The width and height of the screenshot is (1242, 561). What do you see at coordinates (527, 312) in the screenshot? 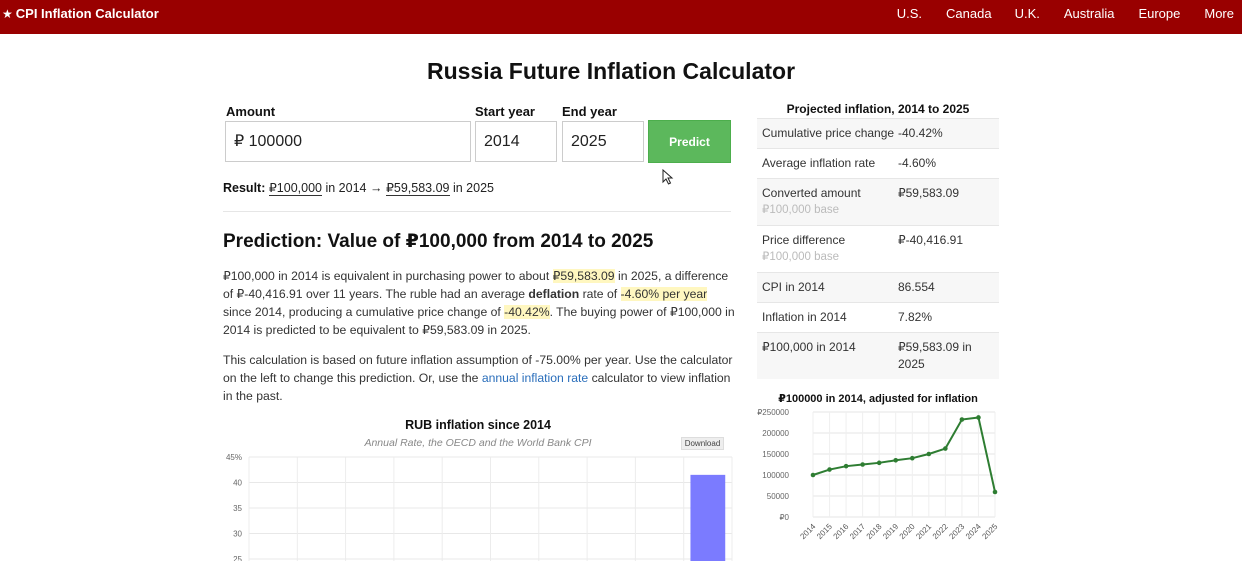
I see `p1-highlight-change: -40.42%` at bounding box center [527, 312].